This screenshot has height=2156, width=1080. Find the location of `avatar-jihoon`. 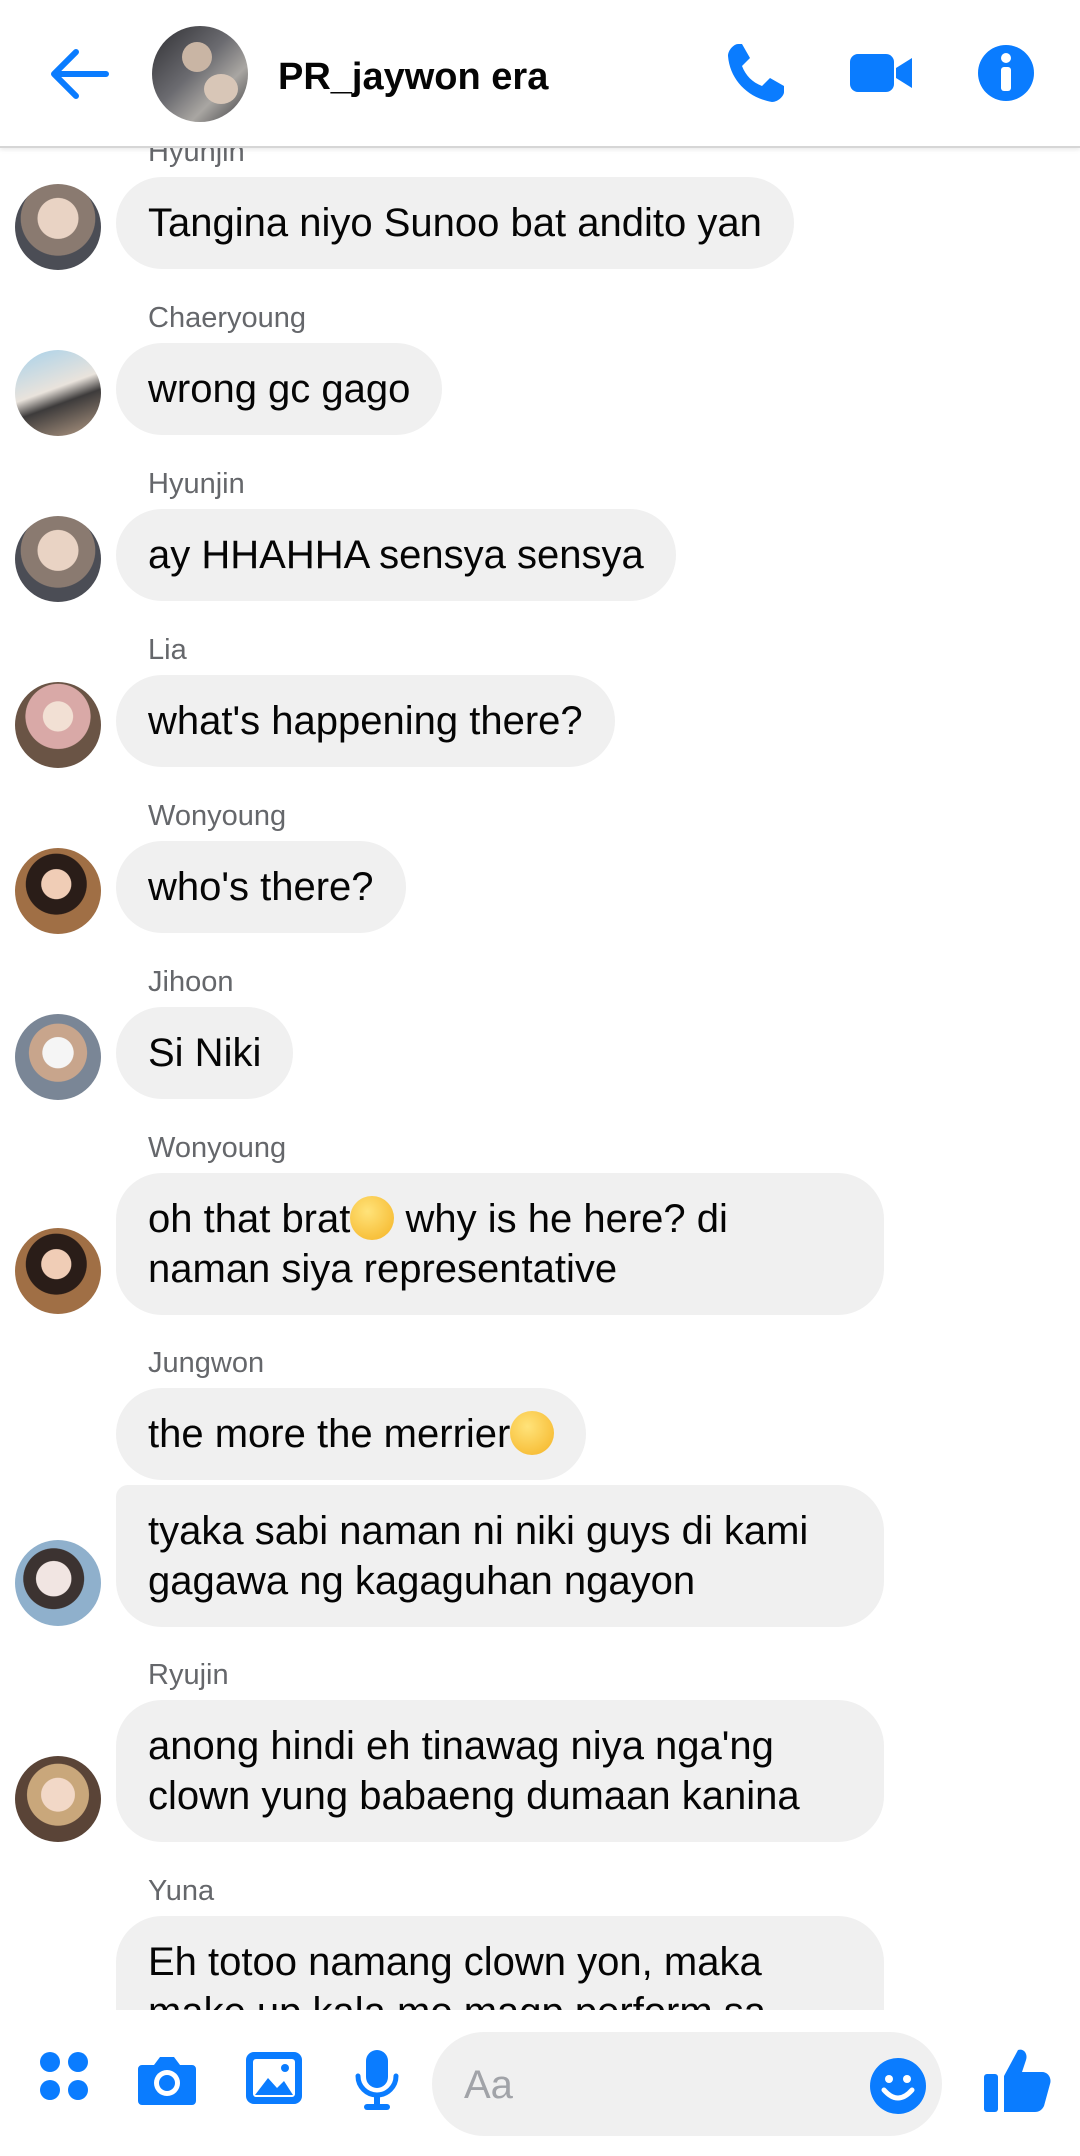

avatar-jihoon is located at coordinates (58, 1057).